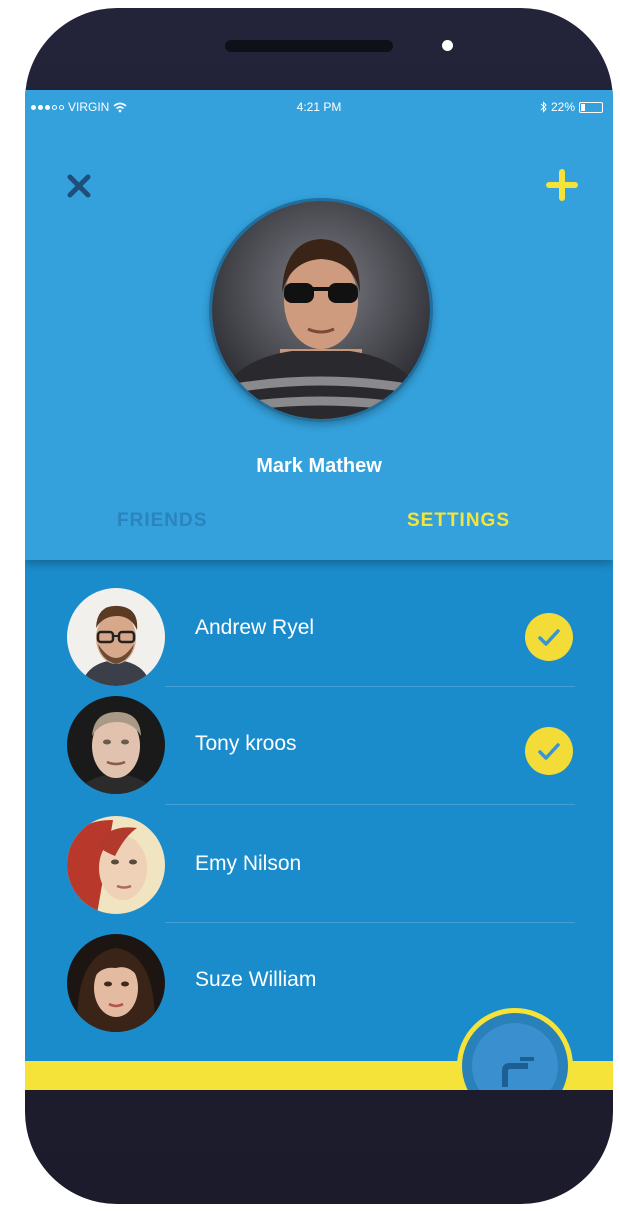 Image resolution: width=620 pixels, height=1211 pixels. What do you see at coordinates (319, 107) in the screenshot?
I see `status-time: 4:21 PM` at bounding box center [319, 107].